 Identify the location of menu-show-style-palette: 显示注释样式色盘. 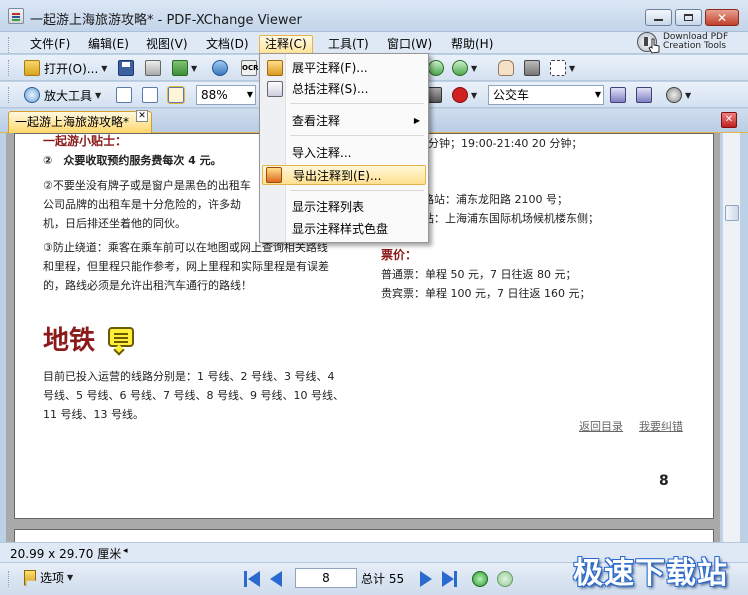
(344, 229).